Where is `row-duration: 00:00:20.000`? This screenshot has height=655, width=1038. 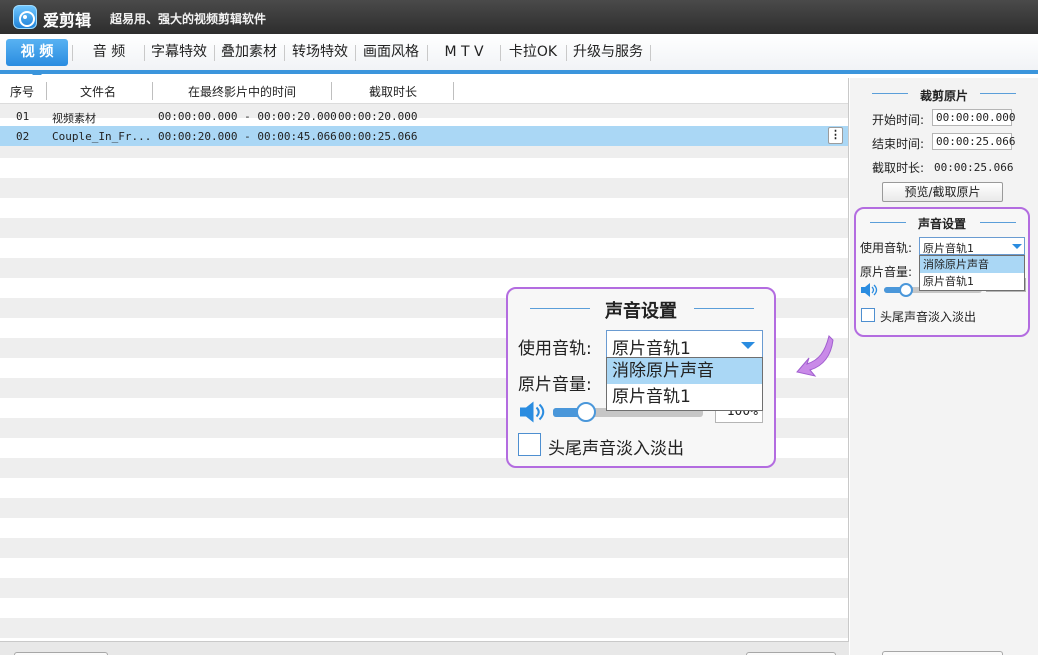 row-duration: 00:00:20.000 is located at coordinates (378, 116).